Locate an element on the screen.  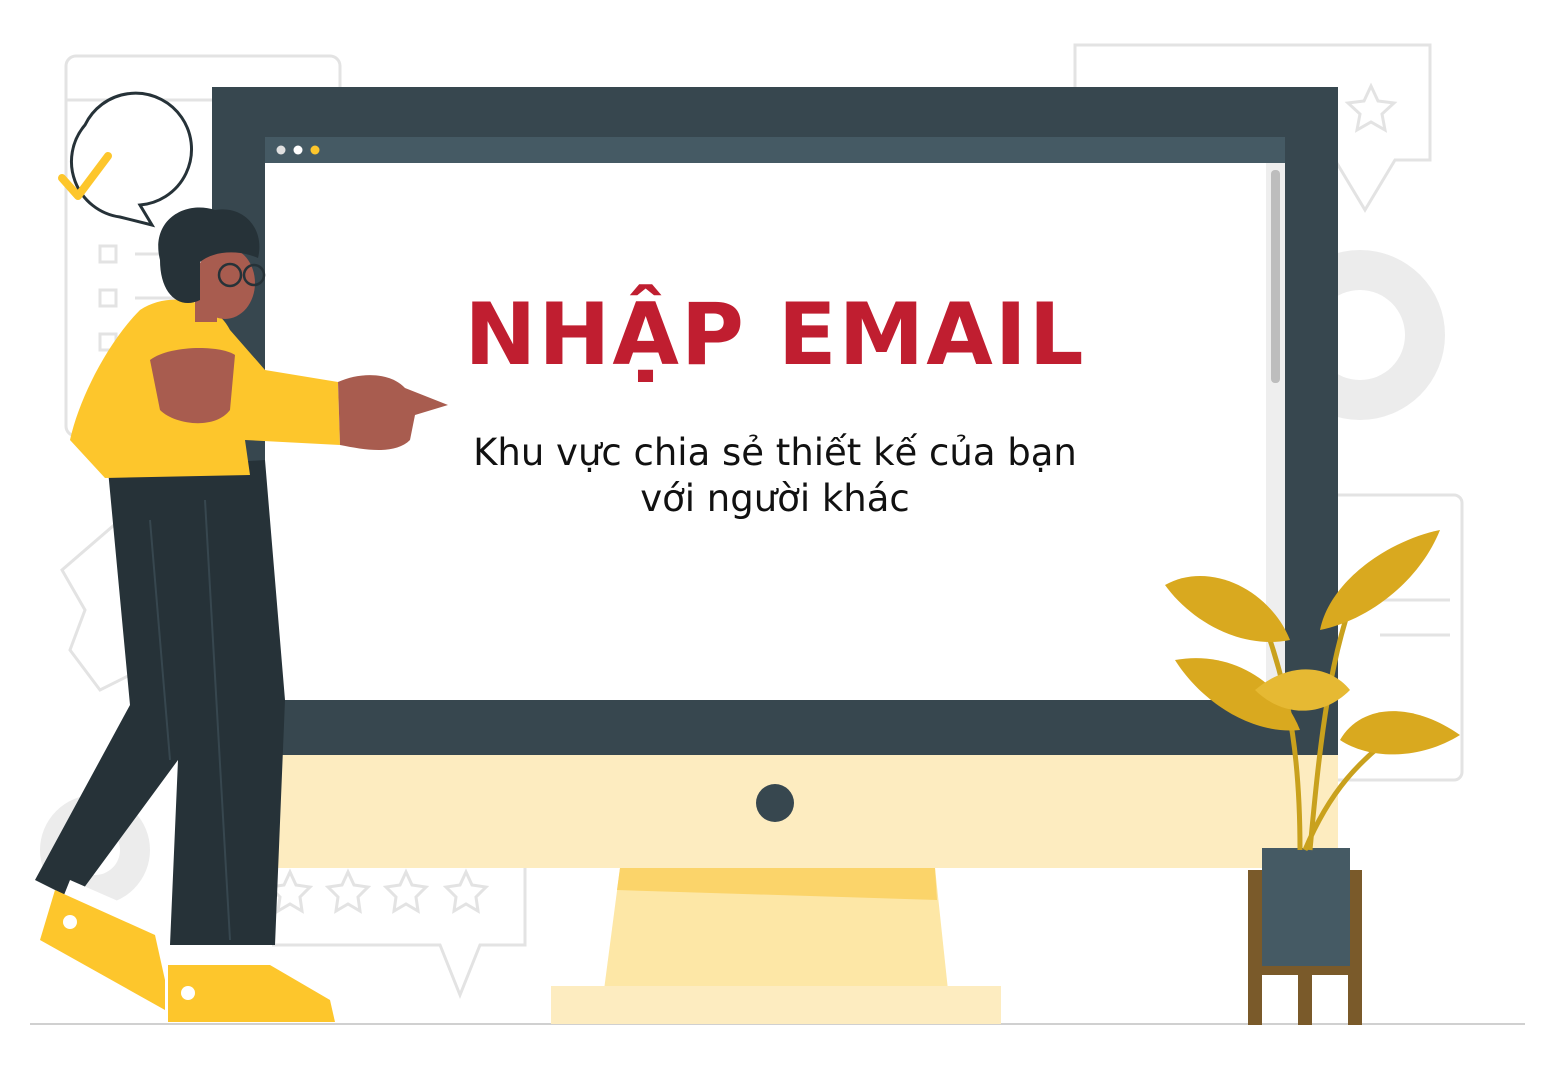
monitor-stand is located at coordinates (776, 946).